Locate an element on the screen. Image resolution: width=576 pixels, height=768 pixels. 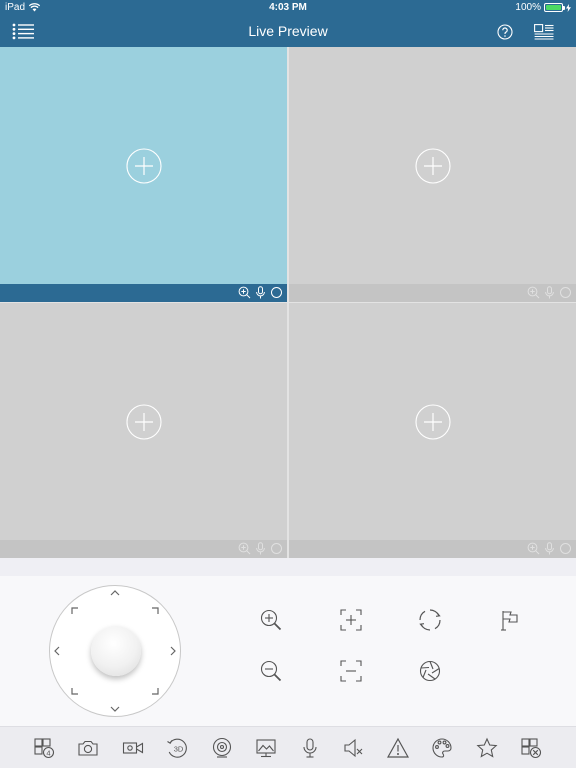
preset-flag-icon is located at coordinates (510, 620).